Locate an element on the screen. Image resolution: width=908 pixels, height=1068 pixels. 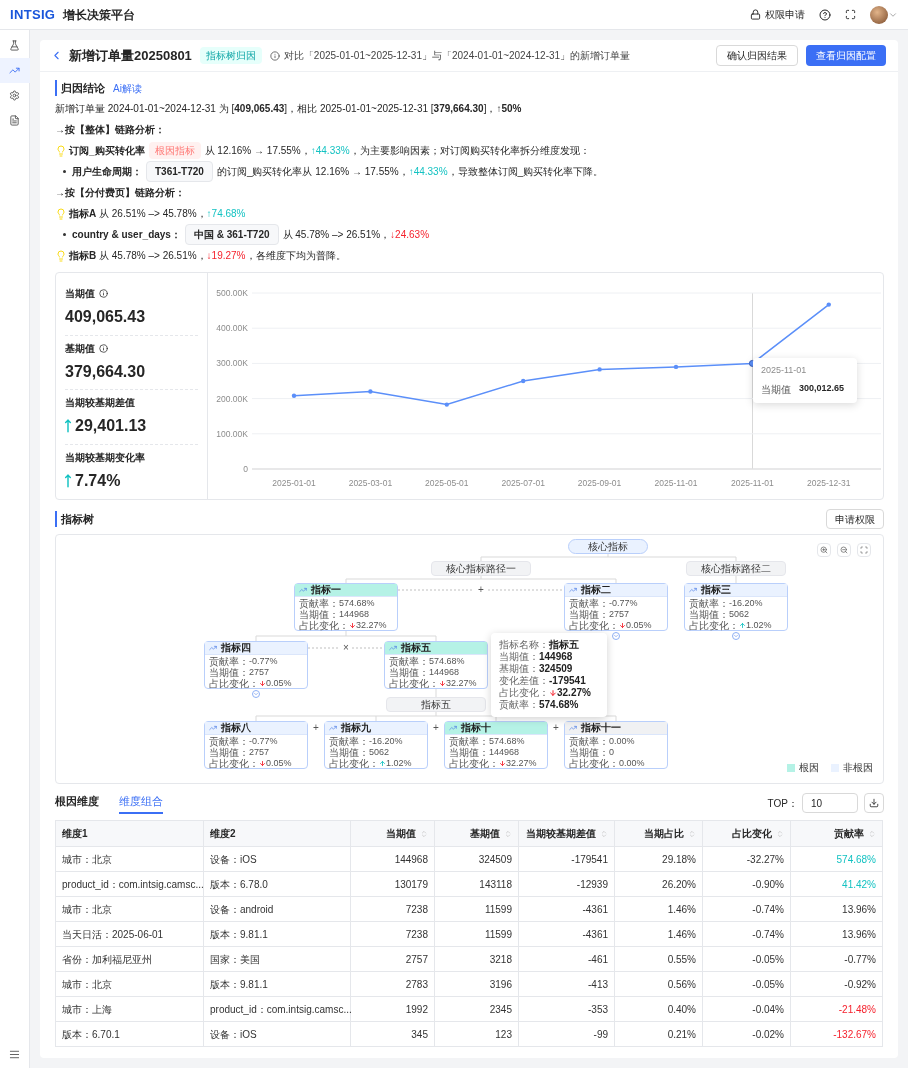
column-header: 占比变化 is located at coordinates (746, 833).